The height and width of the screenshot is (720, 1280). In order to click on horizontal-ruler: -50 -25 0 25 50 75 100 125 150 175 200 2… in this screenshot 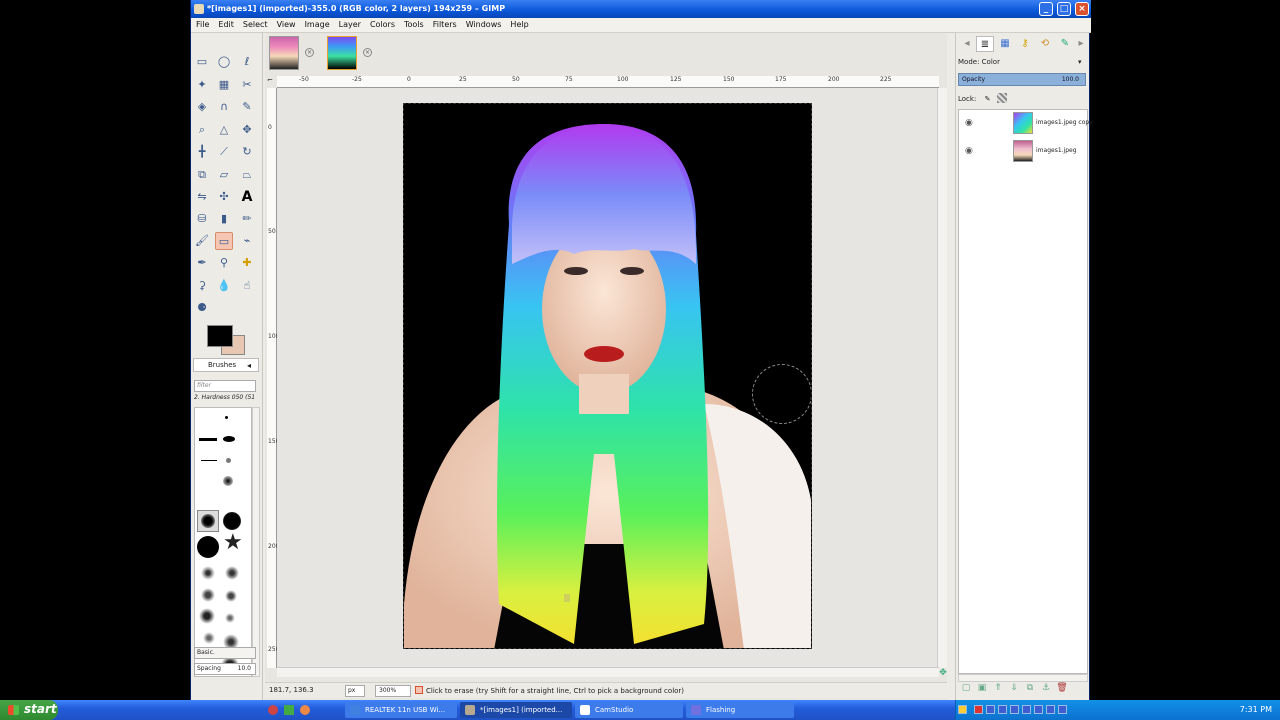, I will do `click(608, 82)`.